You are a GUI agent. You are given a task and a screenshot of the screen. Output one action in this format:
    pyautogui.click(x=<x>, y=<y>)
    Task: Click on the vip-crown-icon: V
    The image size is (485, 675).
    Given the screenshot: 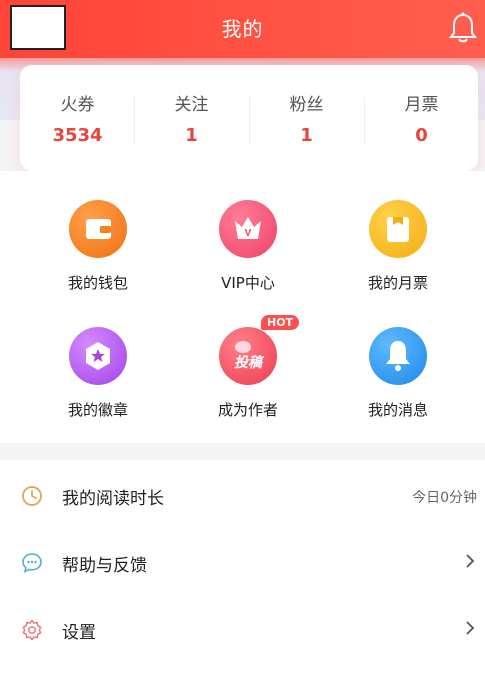 What is the action you would take?
    pyautogui.click(x=248, y=229)
    